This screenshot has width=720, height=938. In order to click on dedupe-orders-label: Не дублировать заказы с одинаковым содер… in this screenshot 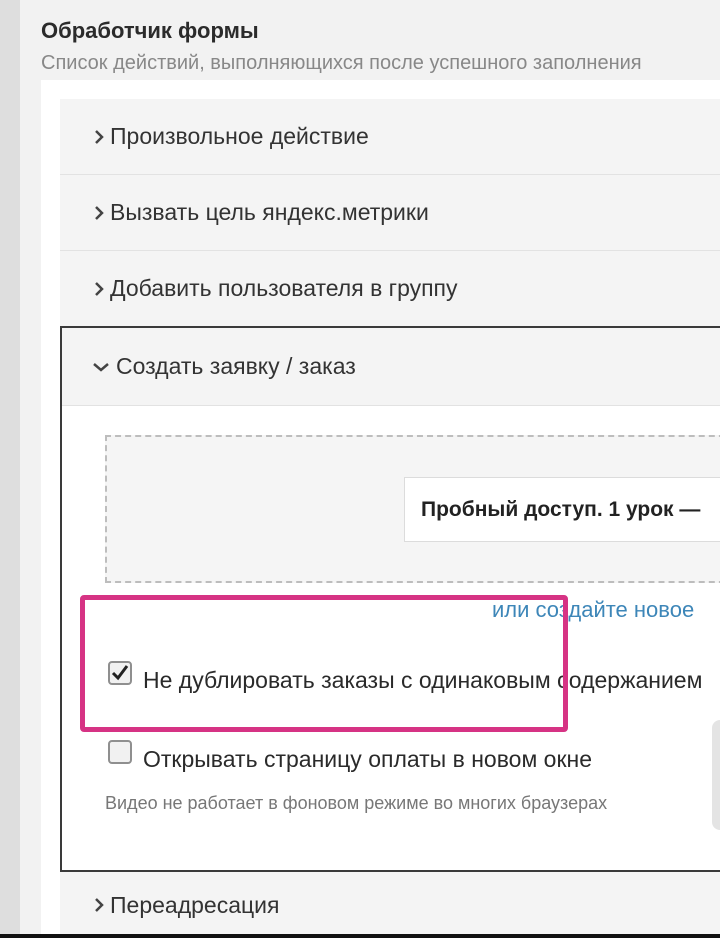, I will do `click(423, 680)`.